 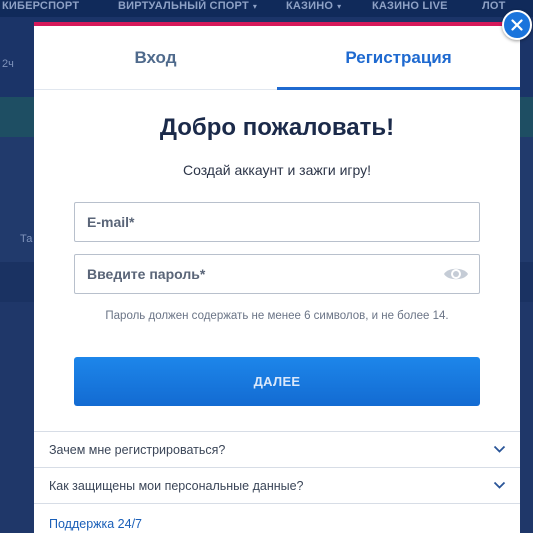 I want to click on email-field, so click(x=277, y=222).